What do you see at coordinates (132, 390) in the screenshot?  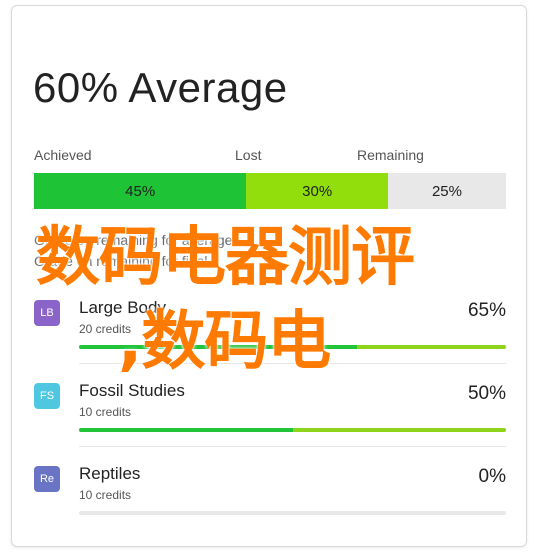 I see `course-name: Fossil Studies` at bounding box center [132, 390].